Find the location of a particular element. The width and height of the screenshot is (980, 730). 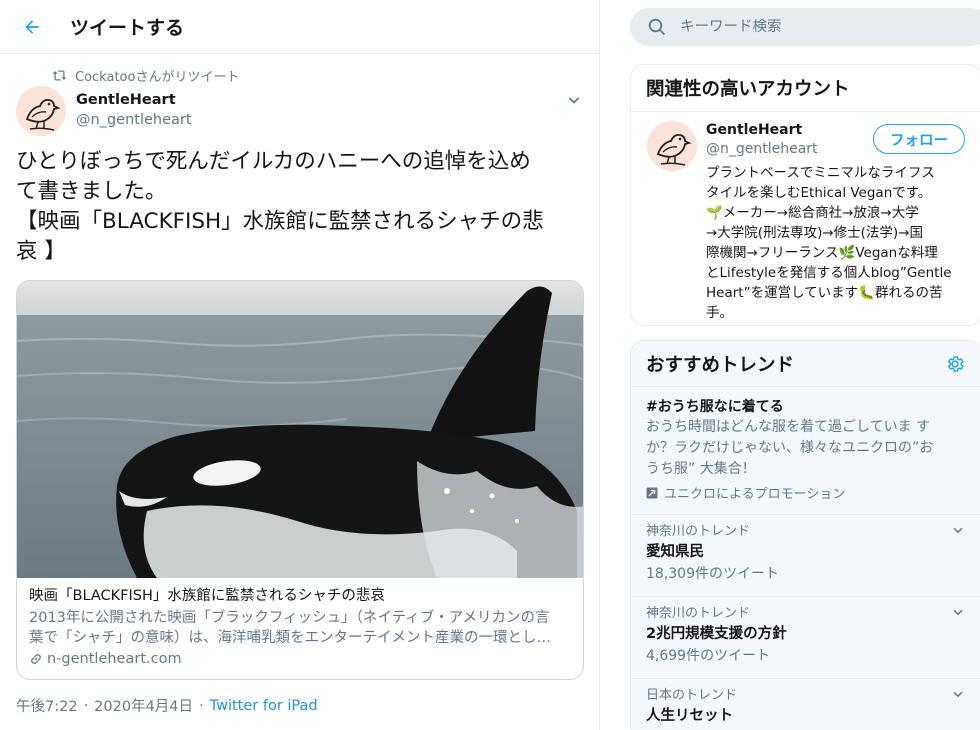

trend-name: 2兆円規模支援の方針 is located at coordinates (716, 634).